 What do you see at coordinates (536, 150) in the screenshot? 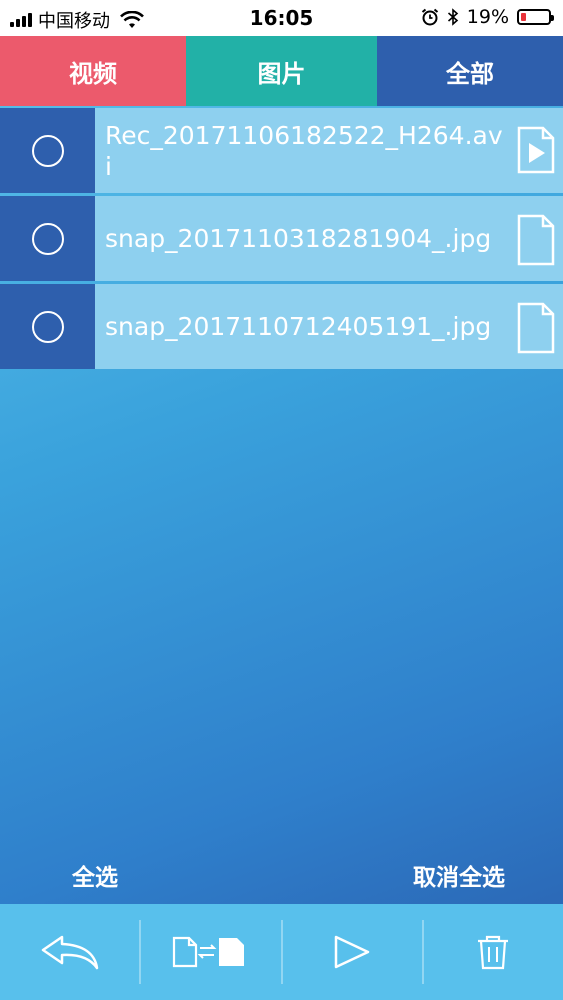
I see `video-file-icon` at bounding box center [536, 150].